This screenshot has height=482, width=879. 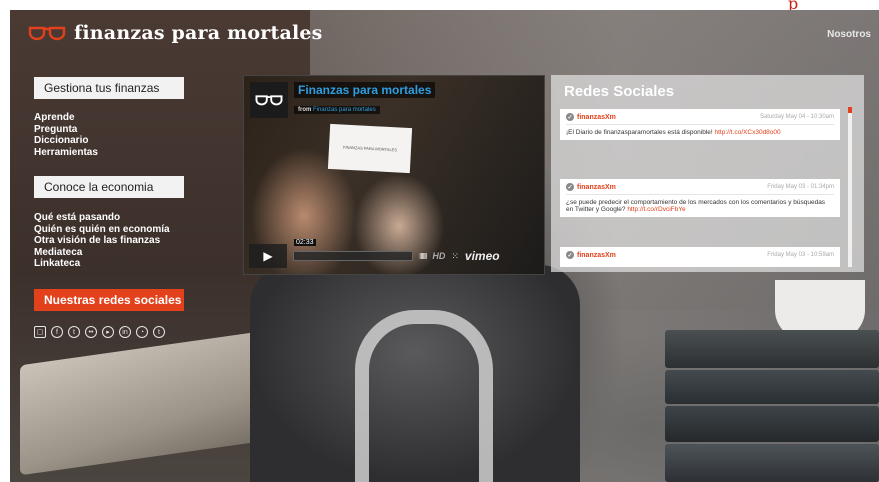 What do you see at coordinates (344, 110) in the screenshot?
I see `channel-link: Finanzas para mortales` at bounding box center [344, 110].